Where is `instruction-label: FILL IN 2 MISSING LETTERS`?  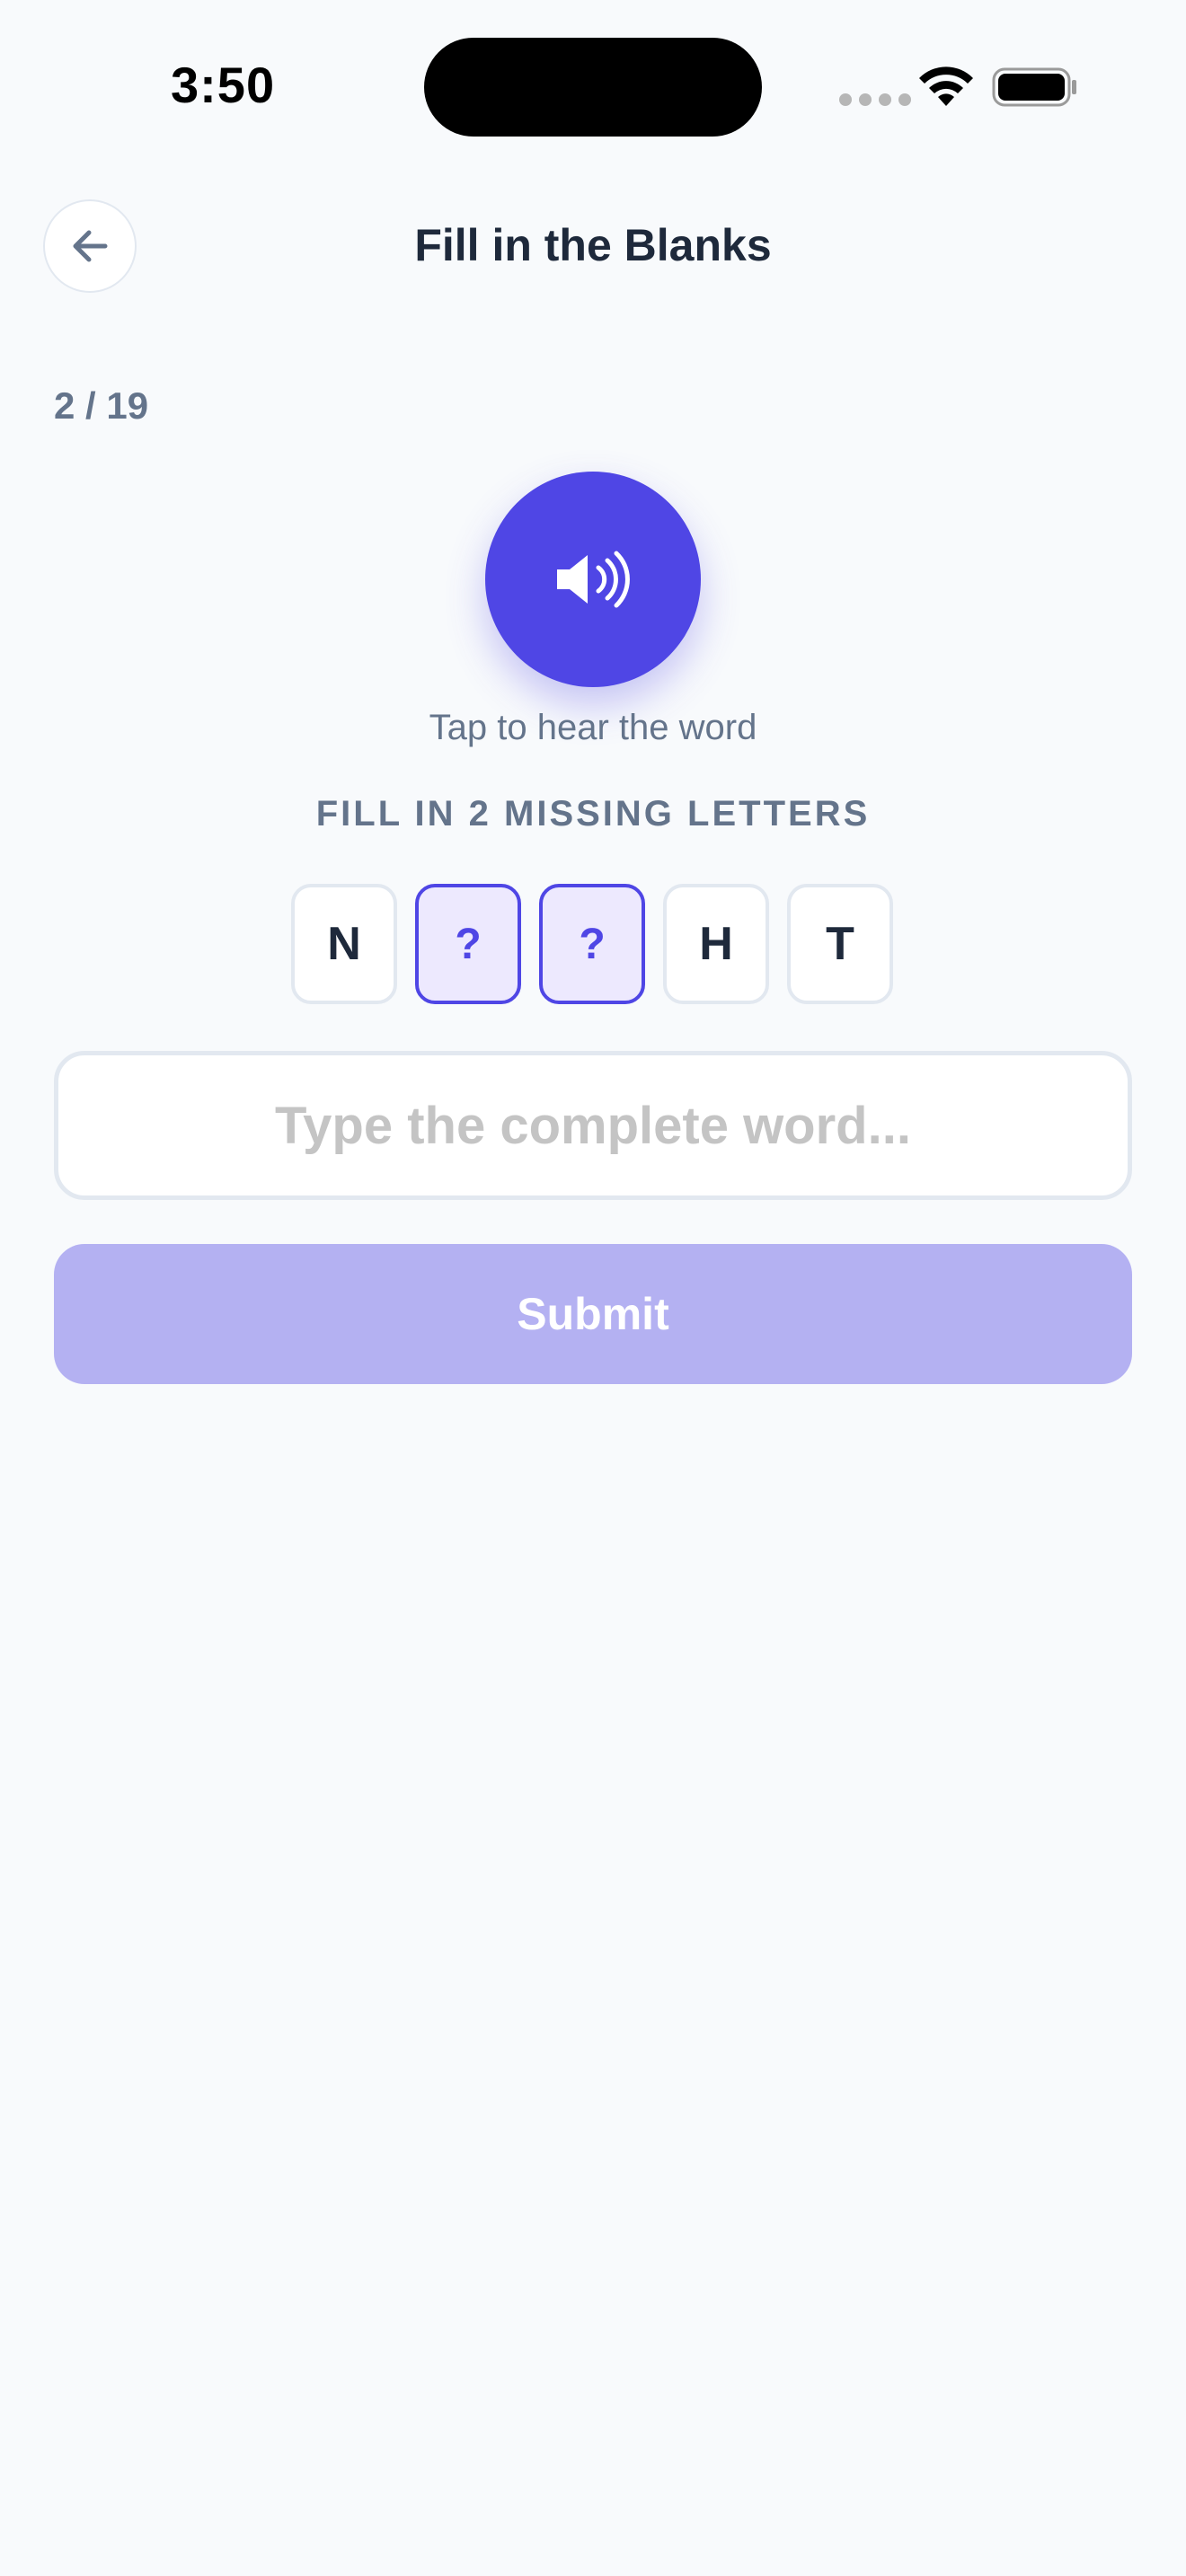
instruction-label: FILL IN 2 MISSING LETTERS is located at coordinates (593, 814).